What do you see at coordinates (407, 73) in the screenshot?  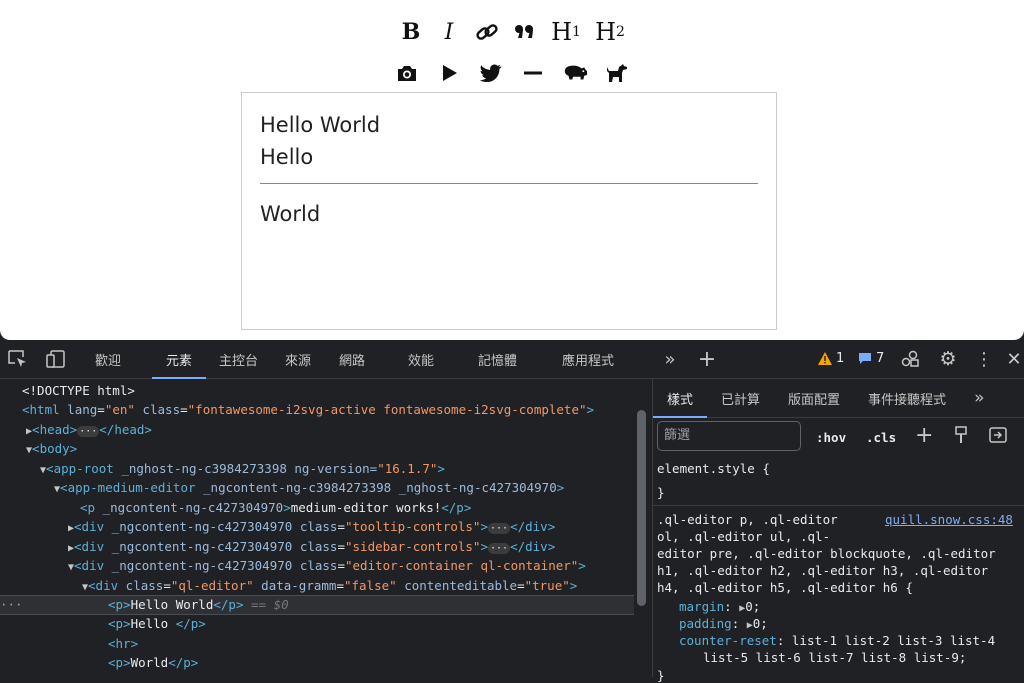 I see `image-button` at bounding box center [407, 73].